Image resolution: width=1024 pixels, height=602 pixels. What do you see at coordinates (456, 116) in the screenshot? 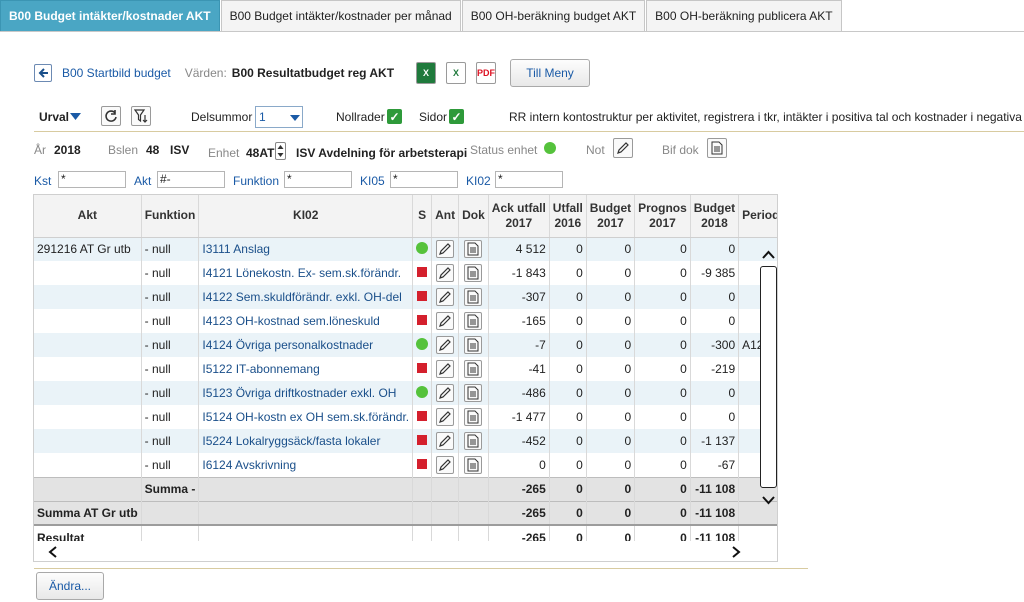
I see `sidor-checkbox: ✓` at bounding box center [456, 116].